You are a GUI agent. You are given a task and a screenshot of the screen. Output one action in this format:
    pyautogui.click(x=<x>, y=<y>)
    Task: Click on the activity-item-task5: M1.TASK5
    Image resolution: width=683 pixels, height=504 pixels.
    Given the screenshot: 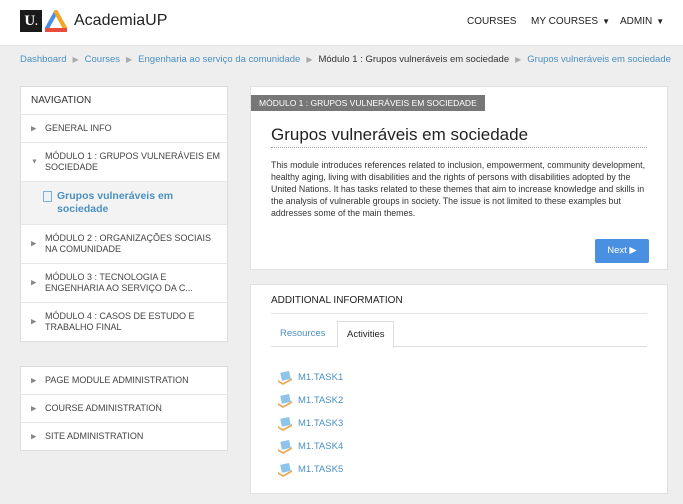 What is the action you would take?
    pyautogui.click(x=310, y=474)
    